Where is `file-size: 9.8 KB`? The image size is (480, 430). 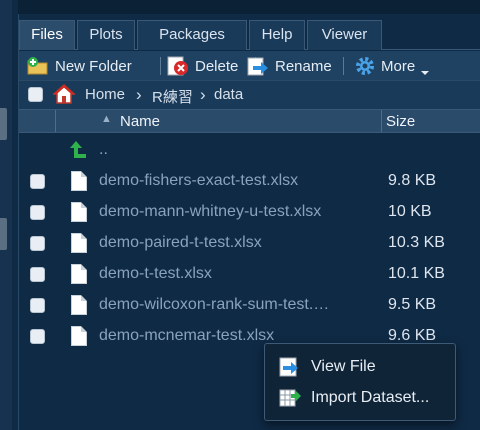
file-size: 9.8 KB is located at coordinates (412, 180).